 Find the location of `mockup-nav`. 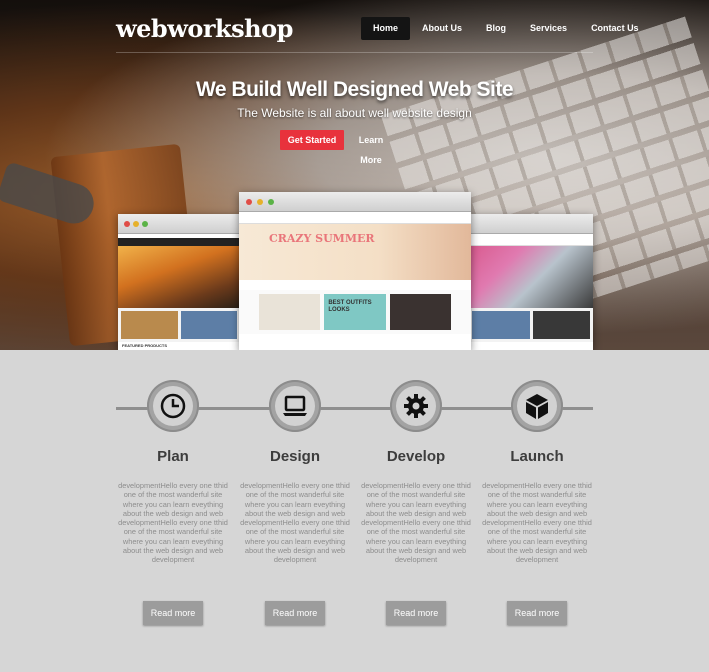

mockup-nav is located at coordinates (179, 242).